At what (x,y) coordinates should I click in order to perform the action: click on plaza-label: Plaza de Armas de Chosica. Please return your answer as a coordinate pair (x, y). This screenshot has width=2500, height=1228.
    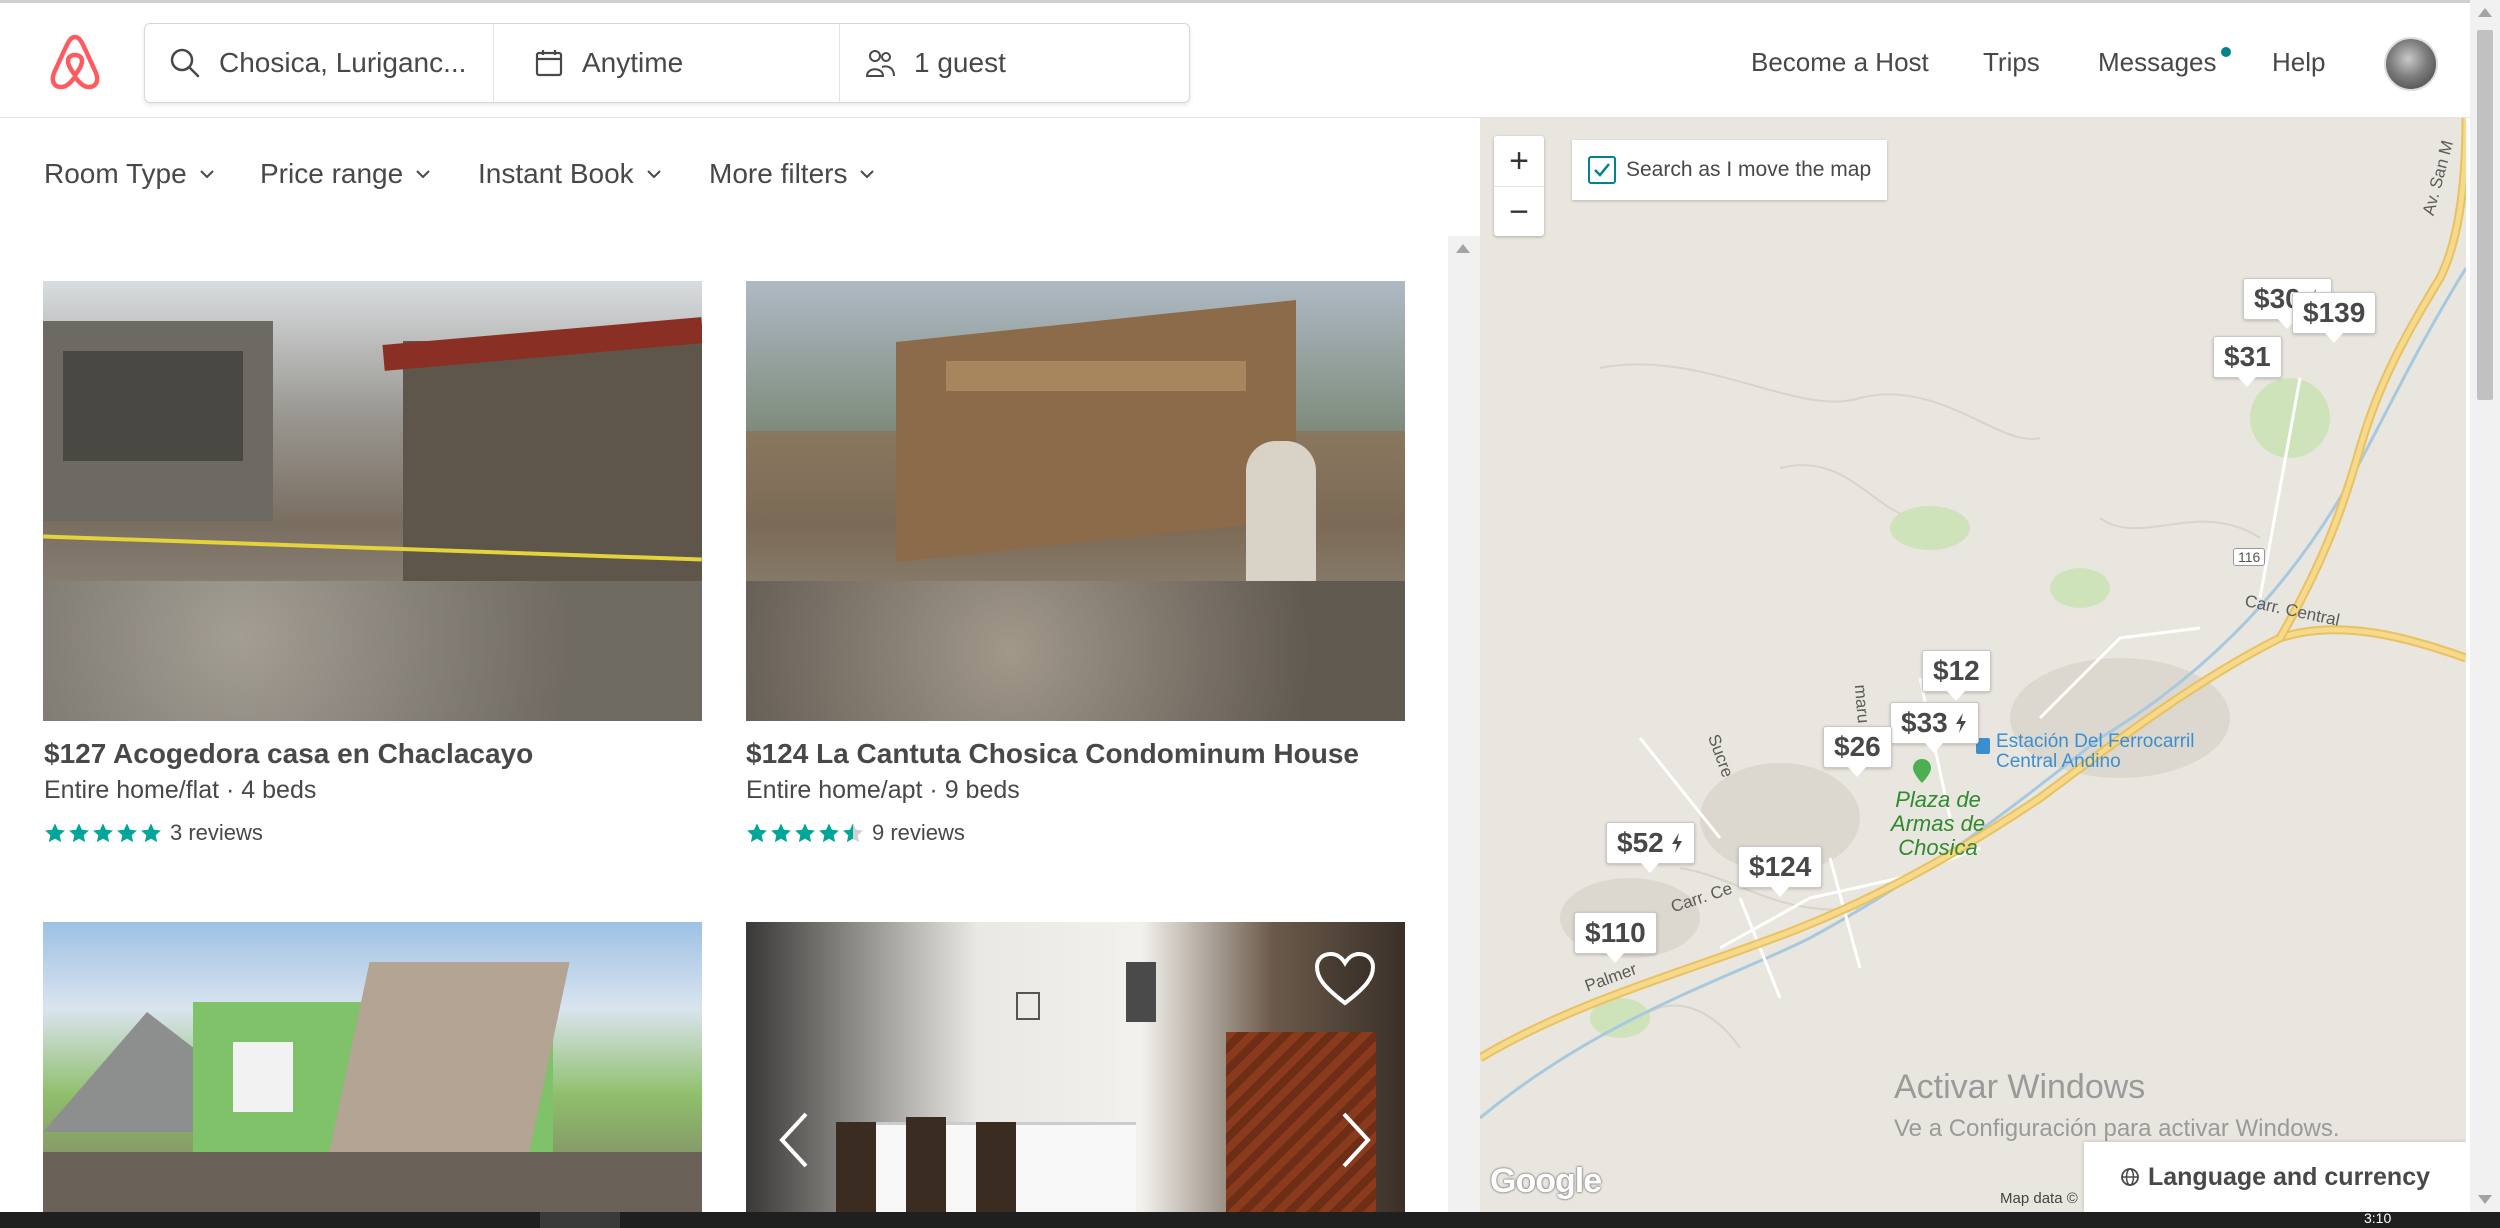
    Looking at the image, I should click on (1938, 823).